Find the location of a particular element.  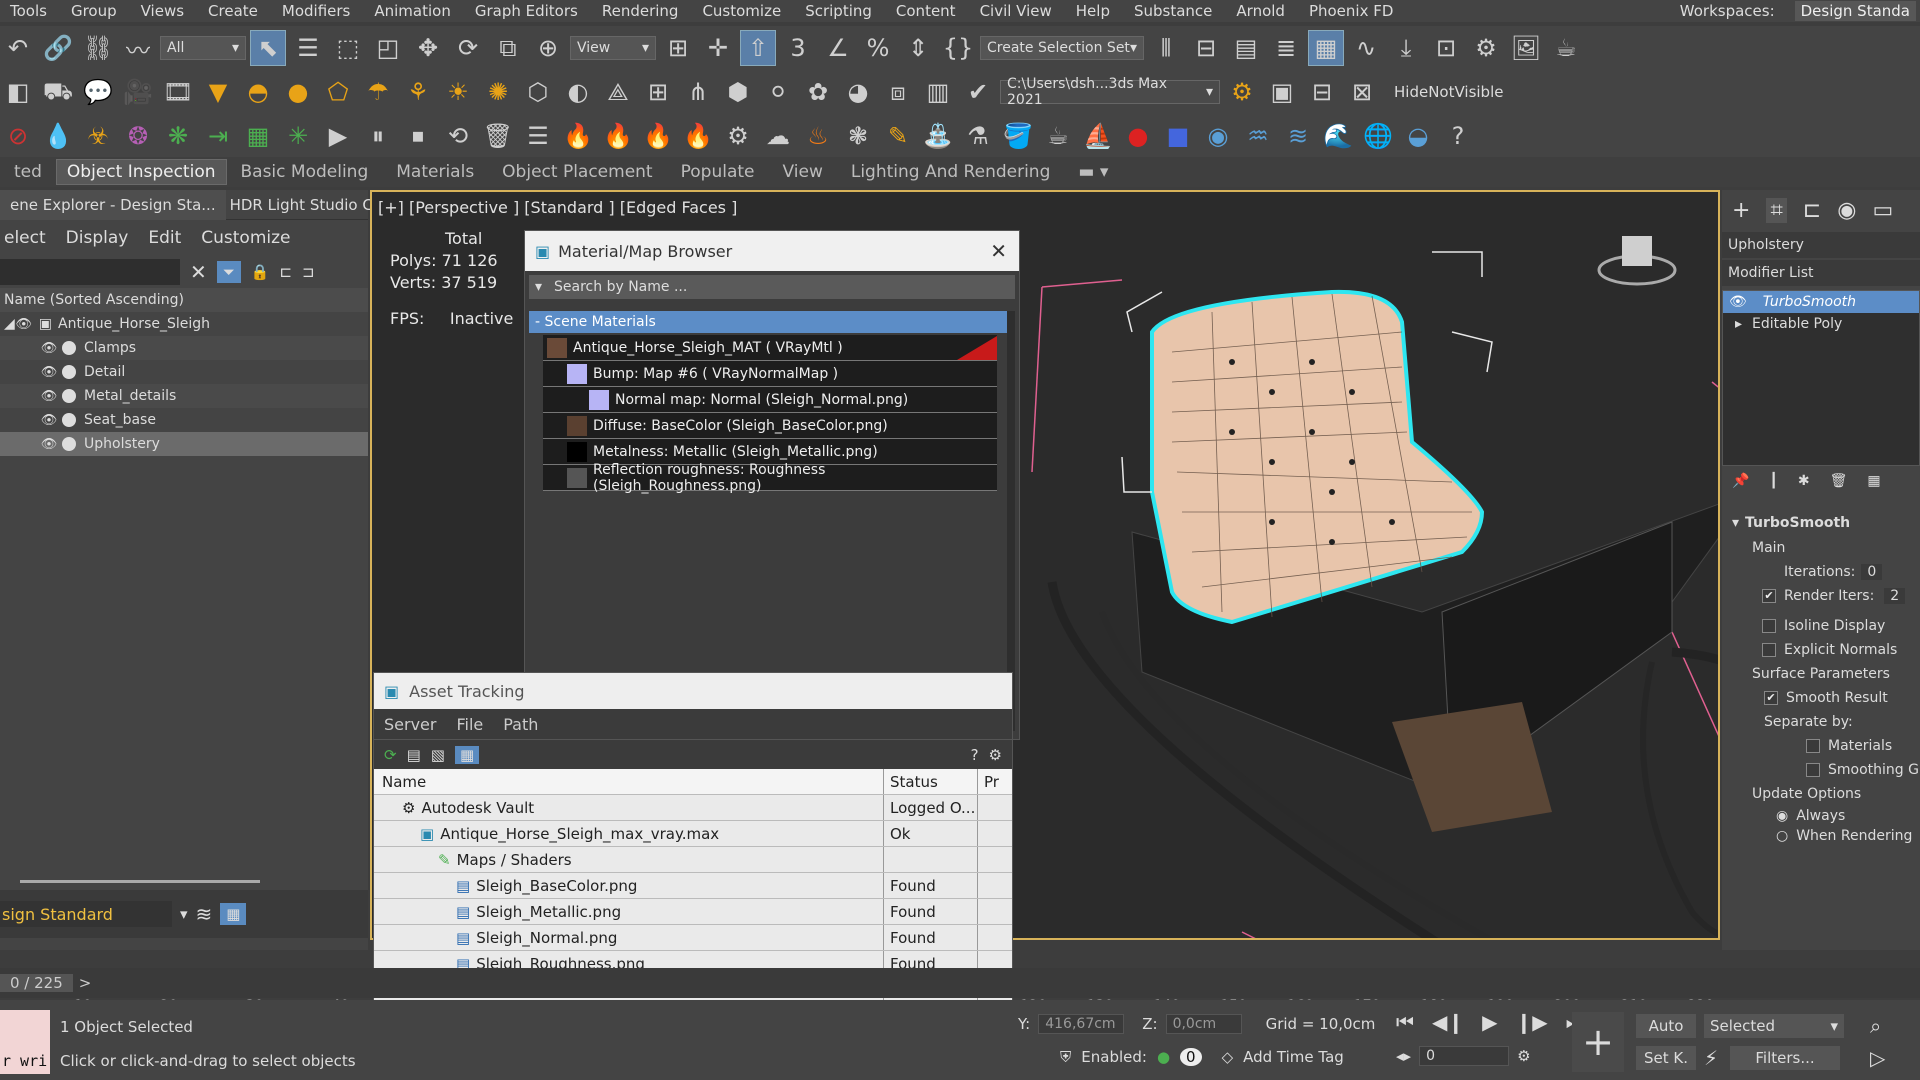

menu-tools: Tools is located at coordinates (30, 11).